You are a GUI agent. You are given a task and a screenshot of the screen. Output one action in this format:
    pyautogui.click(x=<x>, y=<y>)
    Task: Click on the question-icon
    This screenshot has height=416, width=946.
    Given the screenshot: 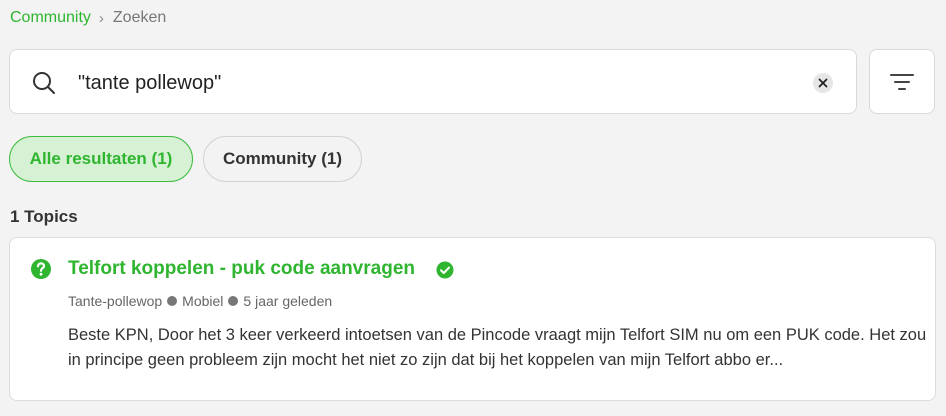 What is the action you would take?
    pyautogui.click(x=41, y=269)
    